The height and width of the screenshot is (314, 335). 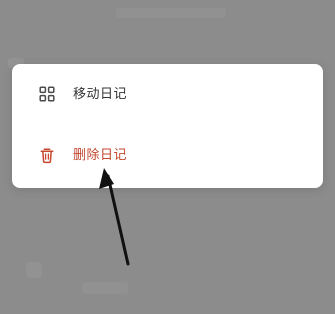 What do you see at coordinates (47, 94) in the screenshot?
I see `grid-icon` at bounding box center [47, 94].